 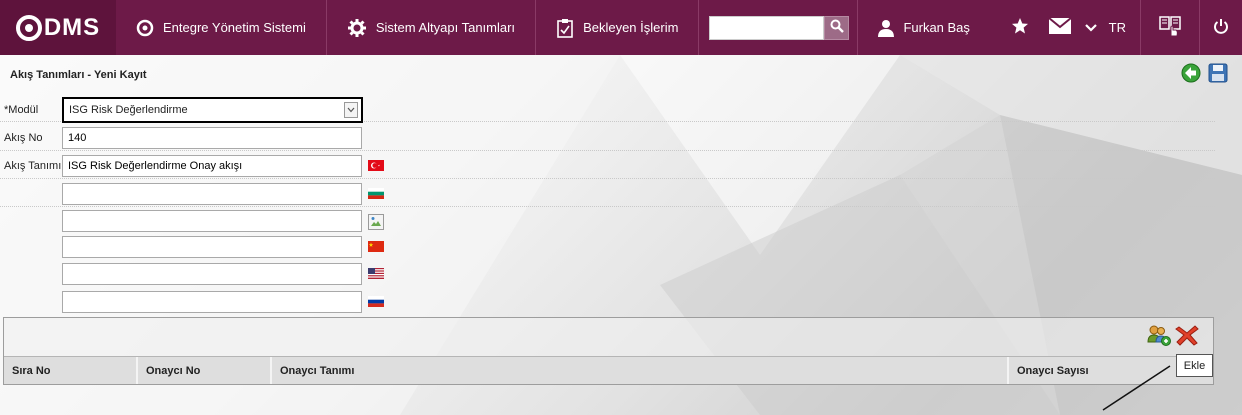 What do you see at coordinates (1136, 388) in the screenshot?
I see `mouse-pointer-line` at bounding box center [1136, 388].